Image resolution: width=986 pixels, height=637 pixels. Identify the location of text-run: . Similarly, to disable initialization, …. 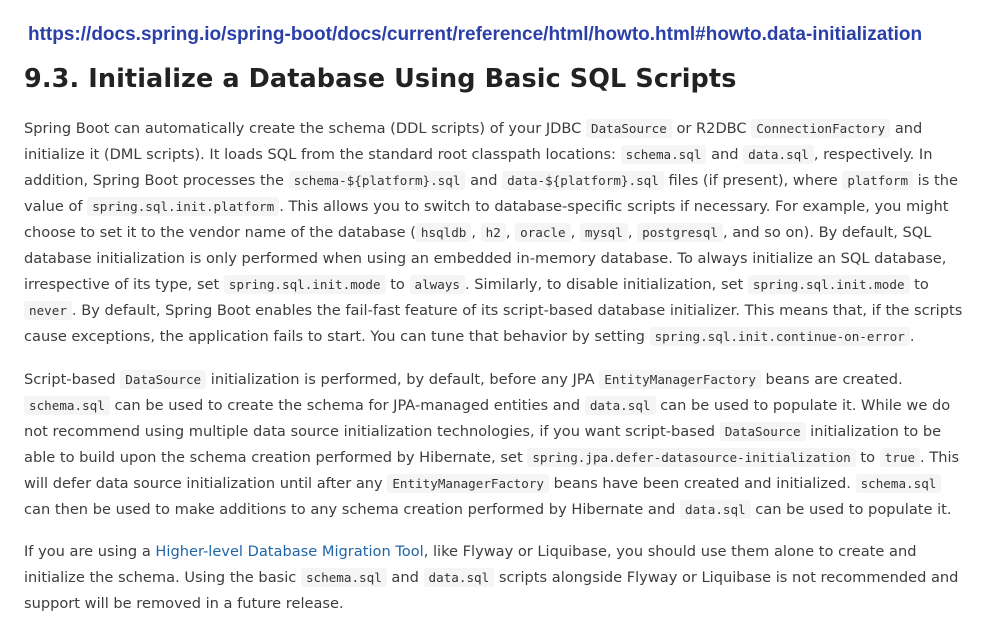
(606, 284).